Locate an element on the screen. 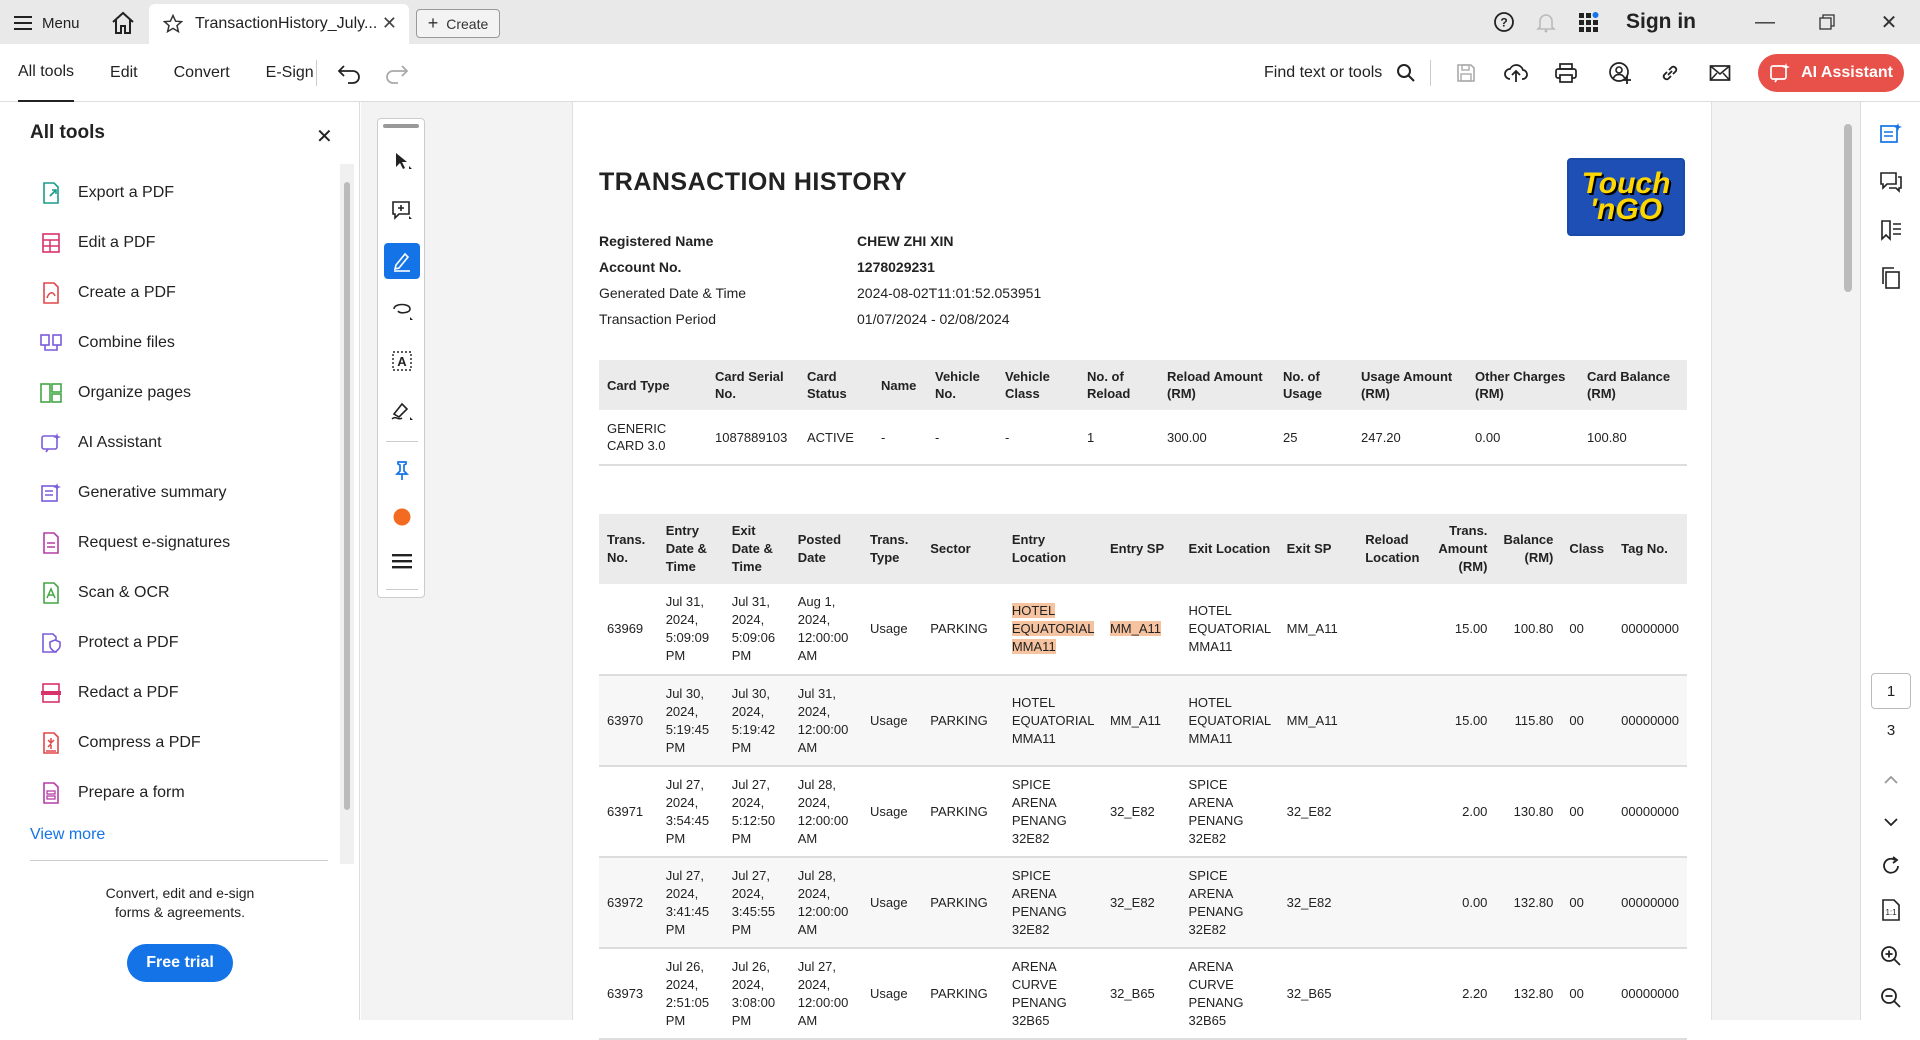 Image resolution: width=1920 pixels, height=1040 pixels. tool-edit-pdf: Edit a PDF is located at coordinates (190, 243).